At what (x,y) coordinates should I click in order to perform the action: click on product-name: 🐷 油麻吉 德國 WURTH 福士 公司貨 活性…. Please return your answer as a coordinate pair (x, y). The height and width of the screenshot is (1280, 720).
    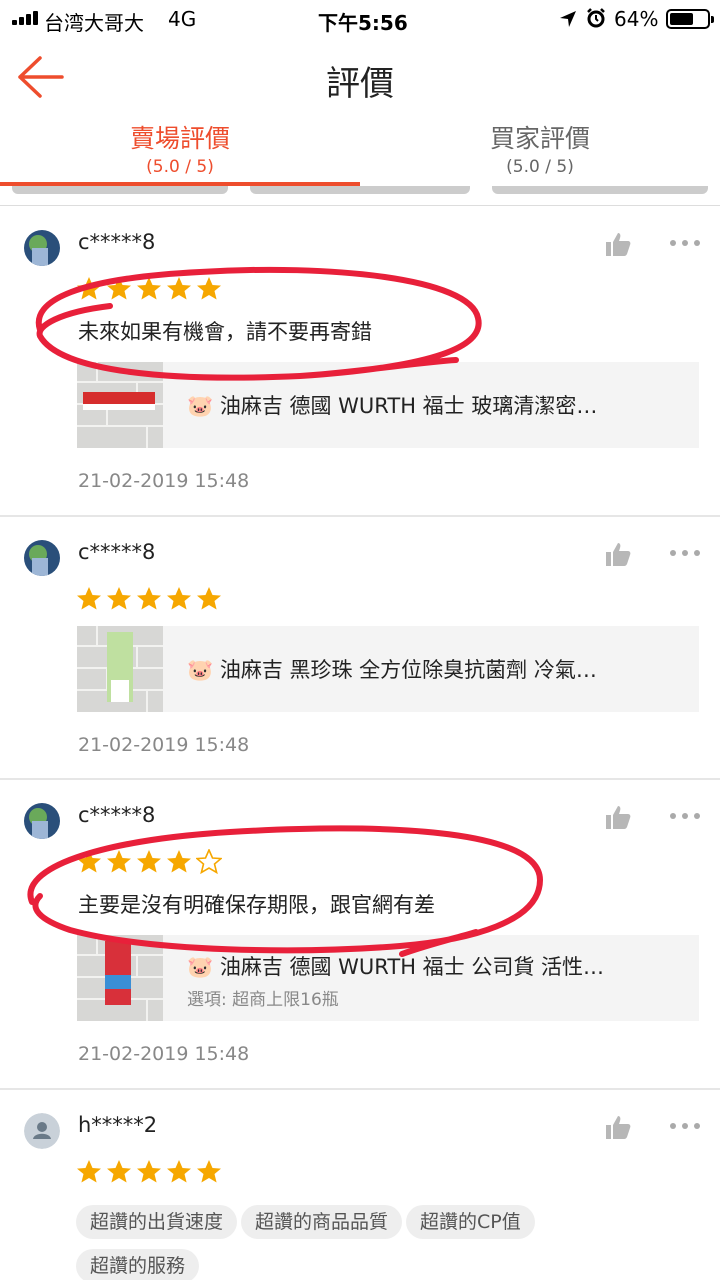
    Looking at the image, I should click on (396, 967).